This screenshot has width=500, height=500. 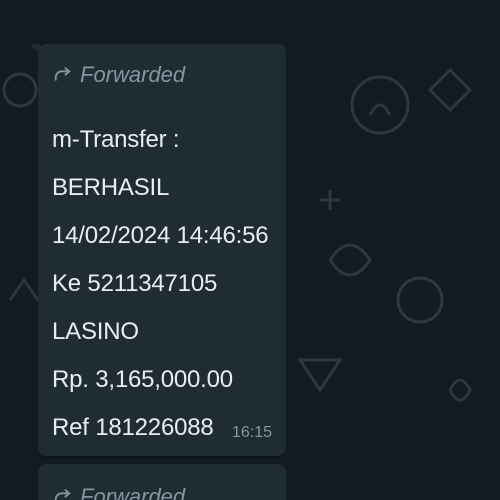 What do you see at coordinates (251, 432) in the screenshot?
I see `message-time: 16:15` at bounding box center [251, 432].